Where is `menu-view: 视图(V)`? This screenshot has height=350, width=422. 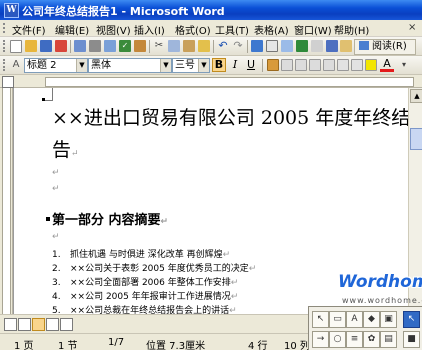
menu-view: 视图(V) is located at coordinates (113, 29).